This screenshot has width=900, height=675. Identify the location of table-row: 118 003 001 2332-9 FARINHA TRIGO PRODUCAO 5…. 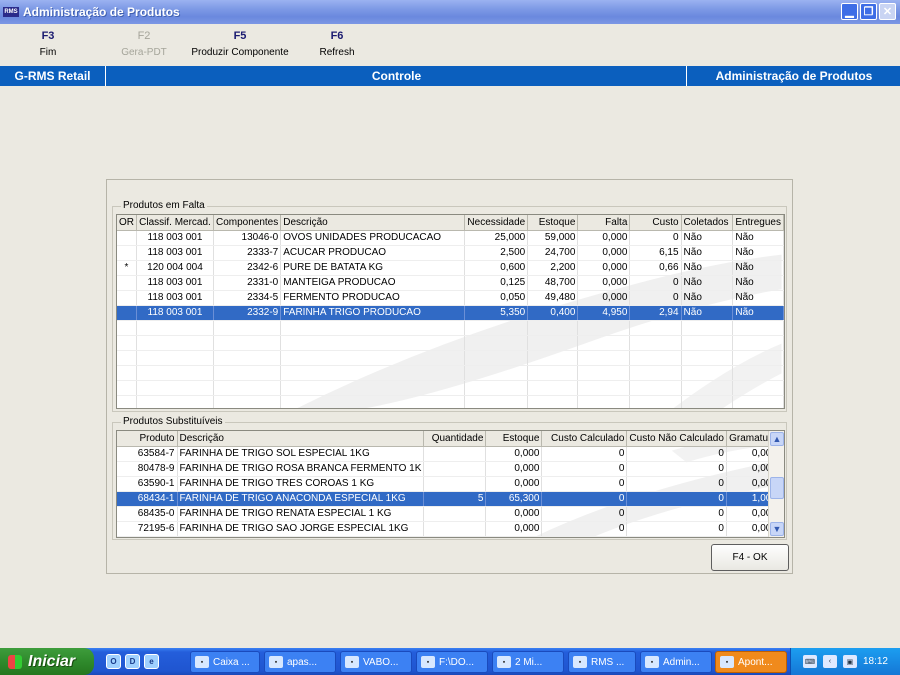
(450, 313).